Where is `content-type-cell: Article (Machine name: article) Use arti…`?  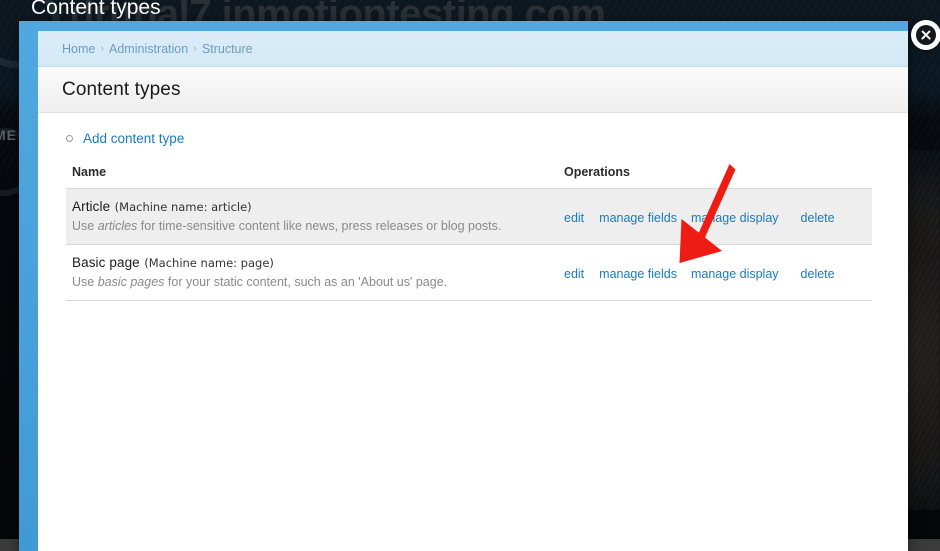 content-type-cell: Article (Machine name: article) Use arti… is located at coordinates (311, 216).